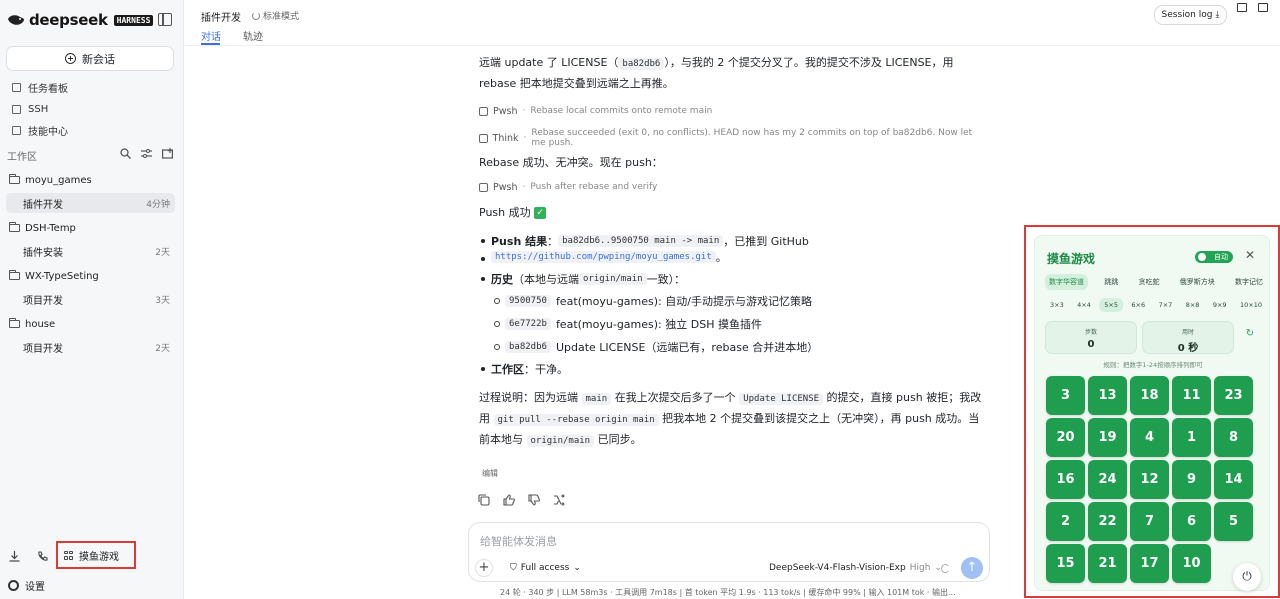 This screenshot has height=599, width=1280. Describe the element at coordinates (35, 587) in the screenshot. I see `settings-label: 设置` at that location.